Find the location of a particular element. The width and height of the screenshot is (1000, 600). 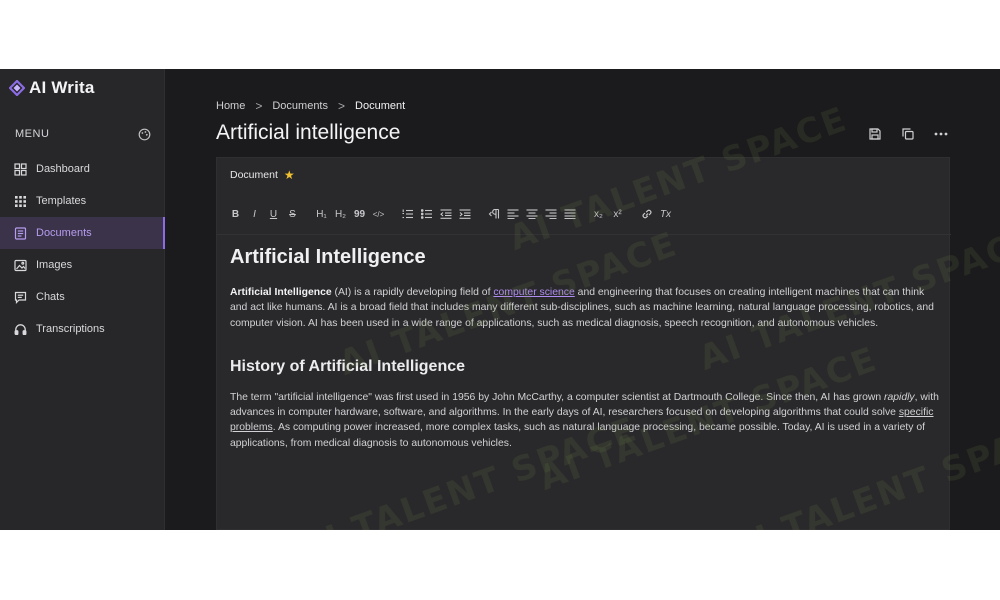

outdent-button is located at coordinates (445, 214).